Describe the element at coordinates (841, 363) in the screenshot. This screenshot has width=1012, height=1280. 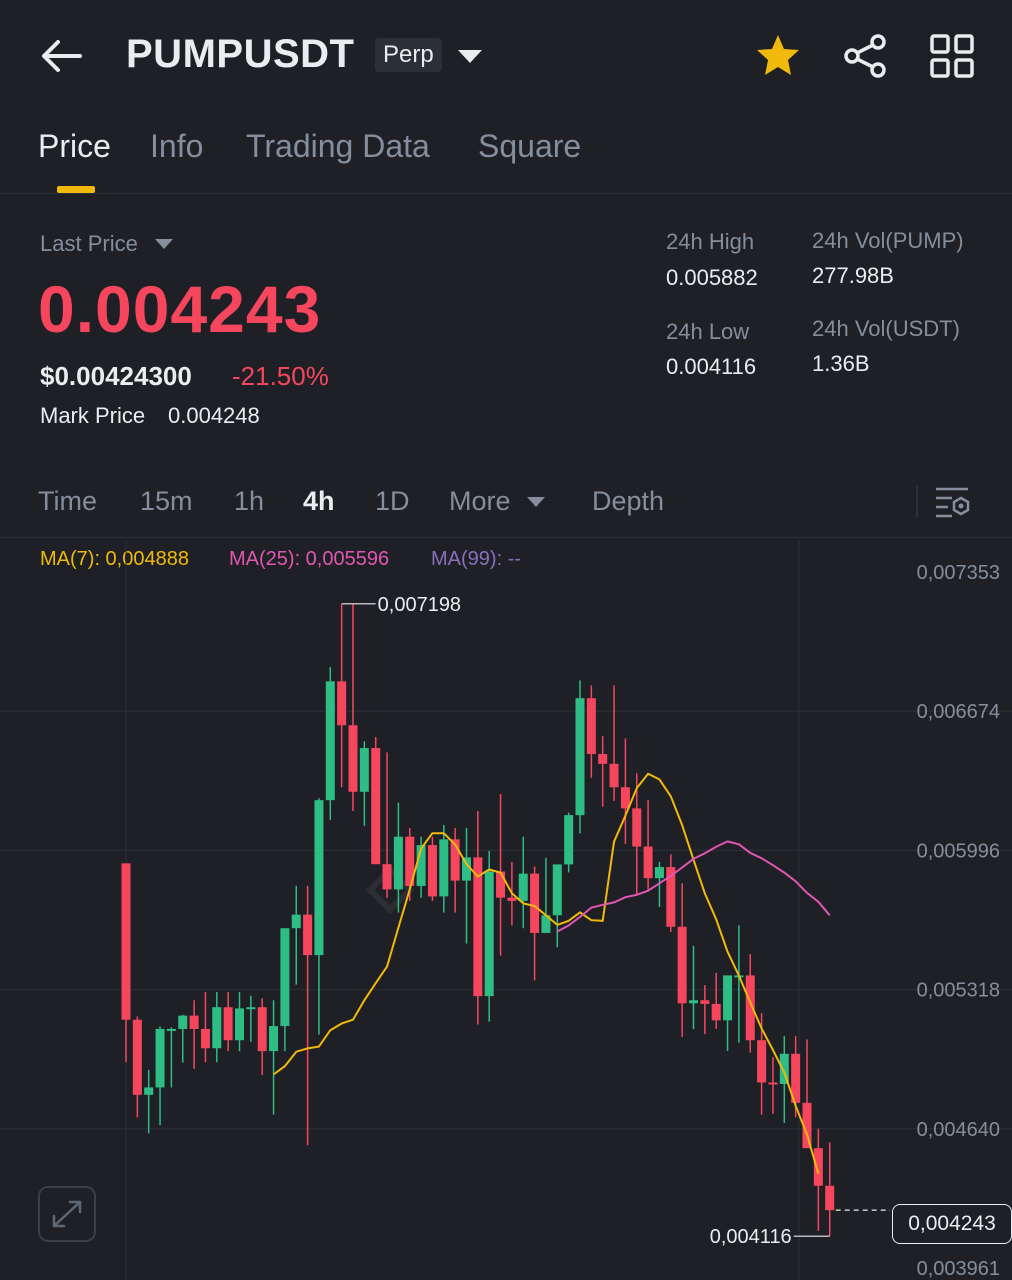
I see `vol-quote-value: 1.36B` at that location.